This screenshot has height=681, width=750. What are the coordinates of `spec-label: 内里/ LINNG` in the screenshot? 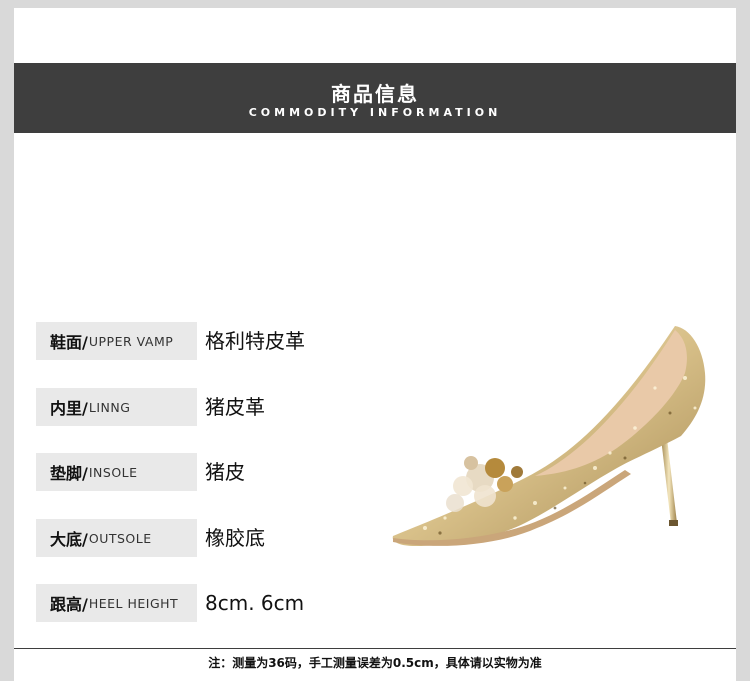 It's located at (116, 407).